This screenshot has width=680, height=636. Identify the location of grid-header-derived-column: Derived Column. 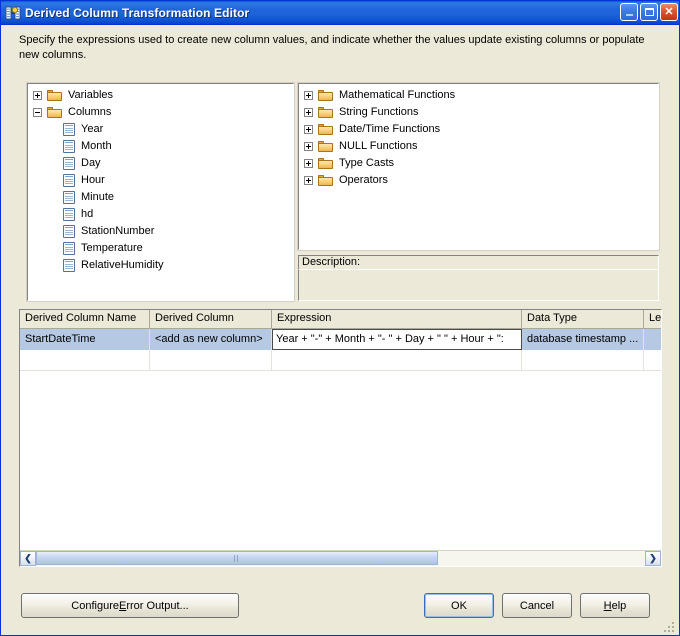
(211, 319).